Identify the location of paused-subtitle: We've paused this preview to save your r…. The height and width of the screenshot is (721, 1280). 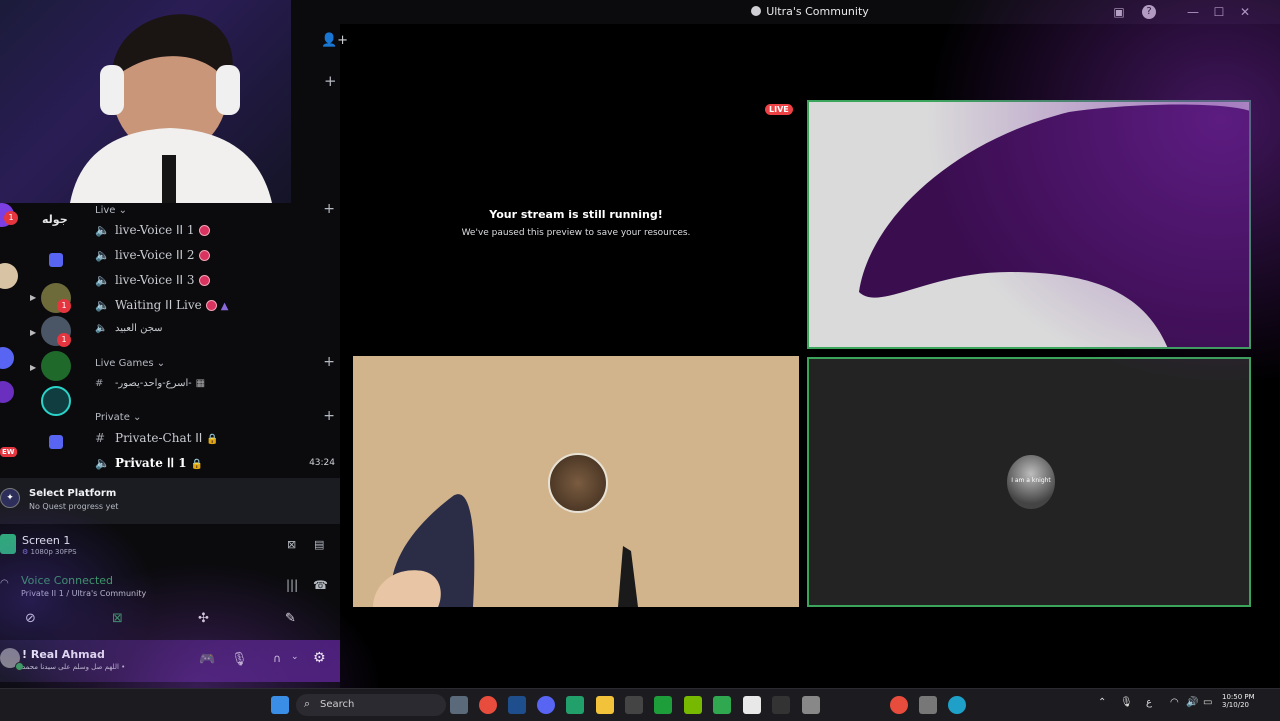
(576, 233).